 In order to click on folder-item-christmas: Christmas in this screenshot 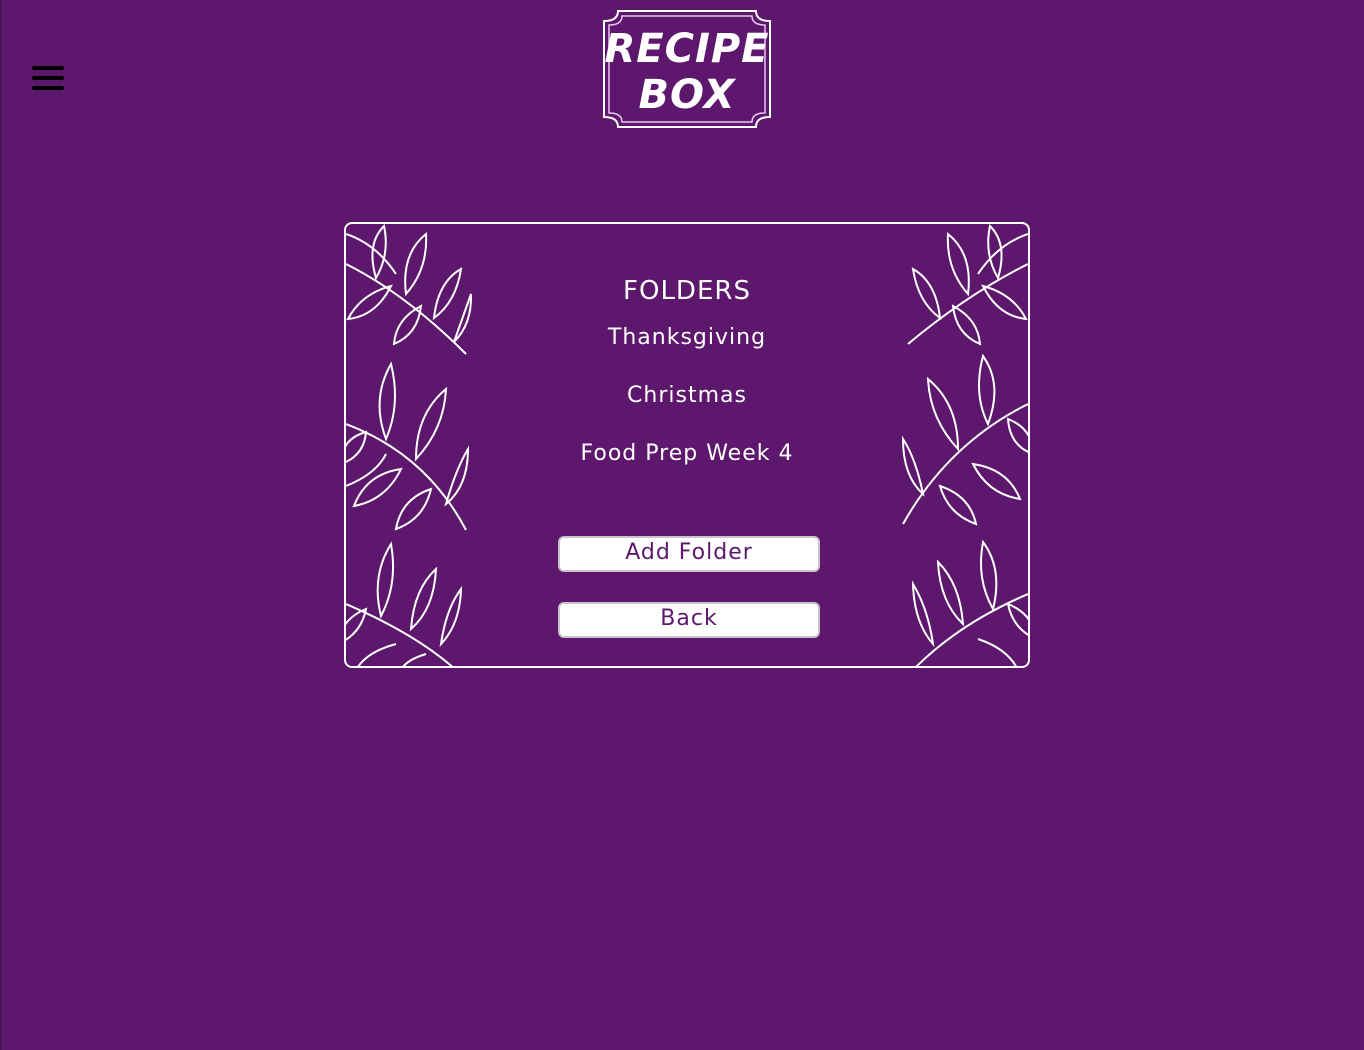, I will do `click(687, 407)`.